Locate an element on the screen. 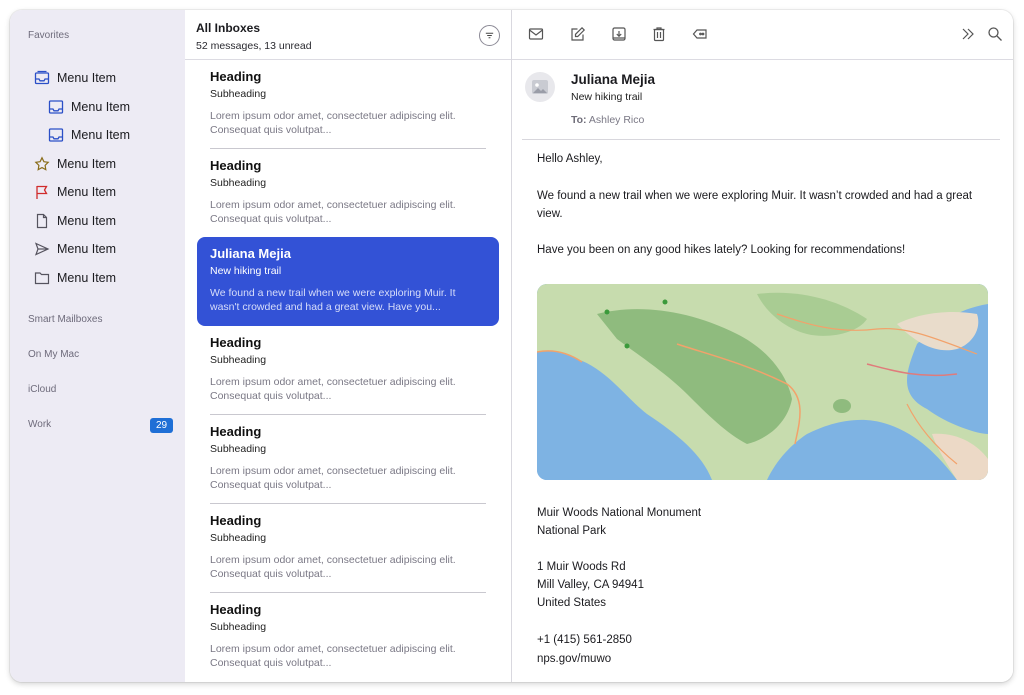 This screenshot has width=1024, height=695. flag-icon is located at coordinates (42, 192).